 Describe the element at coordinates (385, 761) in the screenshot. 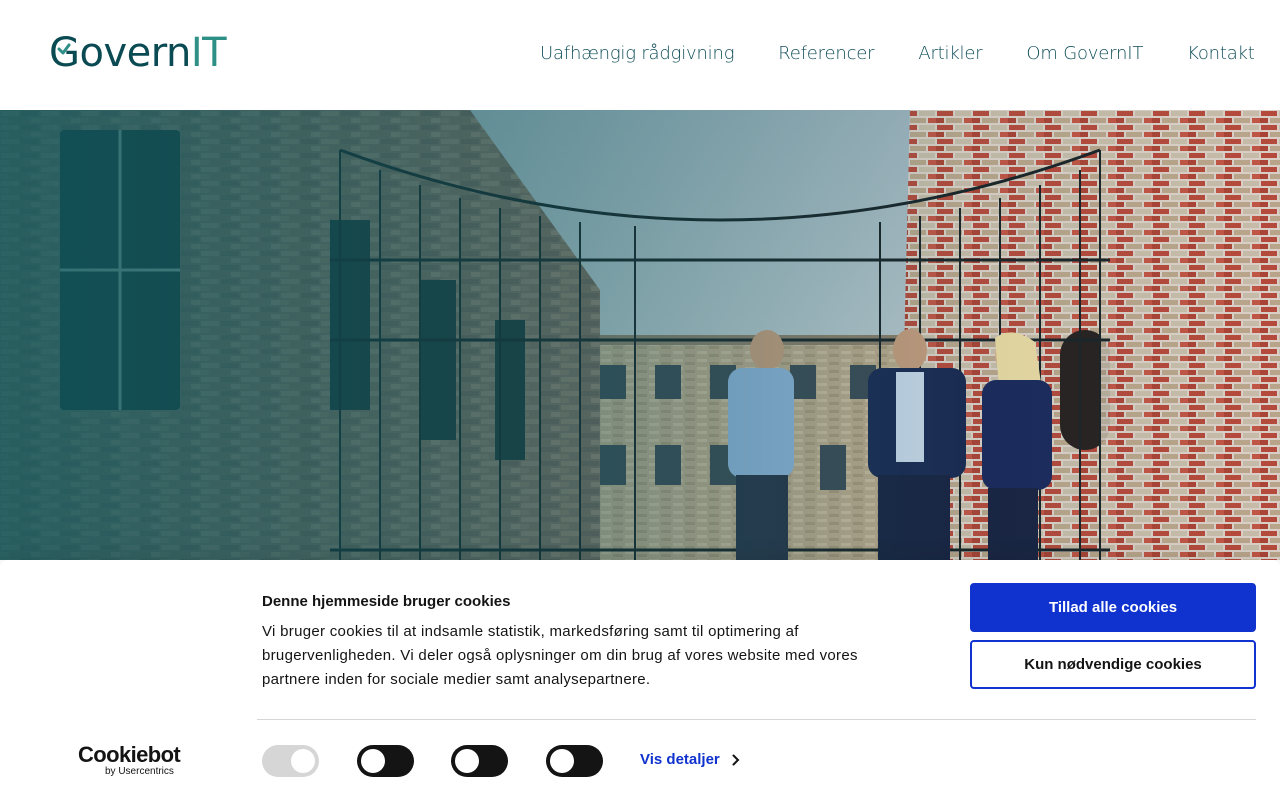

I see `preferences-cookies-toggle` at that location.